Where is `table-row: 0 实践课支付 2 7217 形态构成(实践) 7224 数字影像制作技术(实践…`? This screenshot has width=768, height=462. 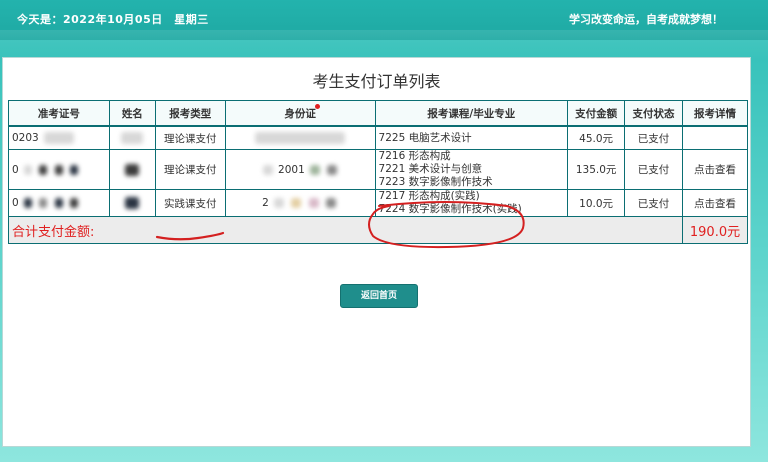
table-row: 0 实践课支付 2 7217 形态构成(实践) 7224 数字影像制作技术(实践… is located at coordinates (378, 203).